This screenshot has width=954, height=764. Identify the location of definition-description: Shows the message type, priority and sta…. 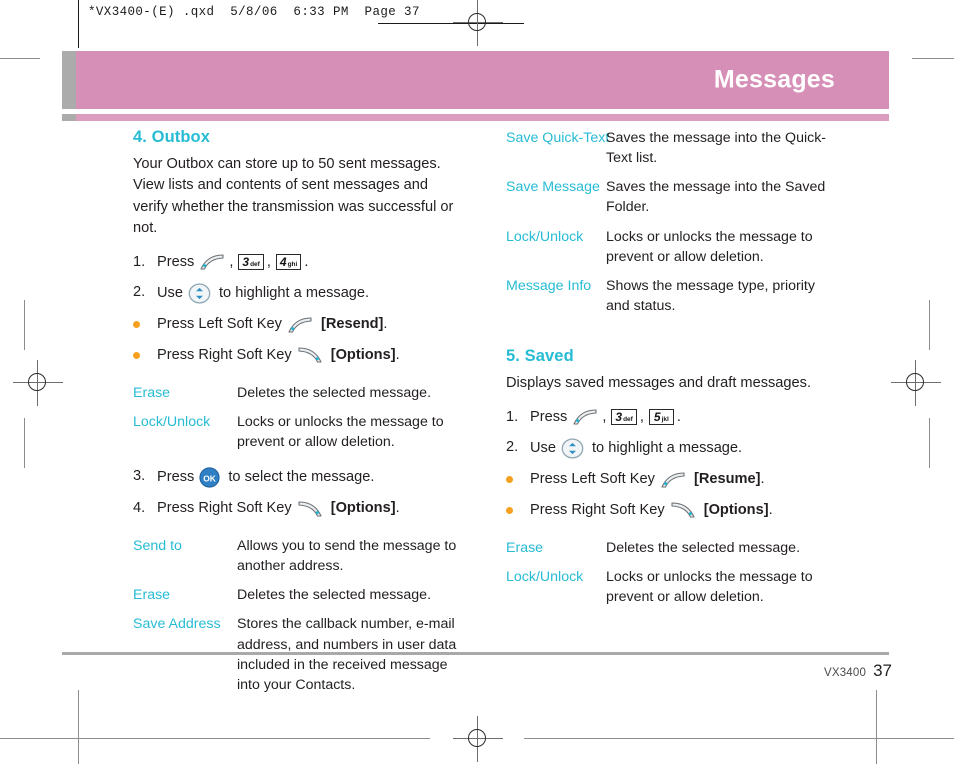
(710, 296).